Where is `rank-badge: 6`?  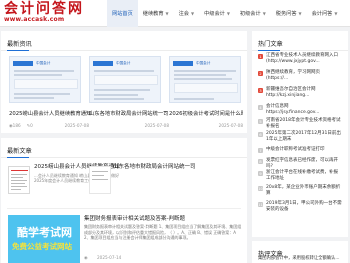 rank-badge: 6 is located at coordinates (260, 134).